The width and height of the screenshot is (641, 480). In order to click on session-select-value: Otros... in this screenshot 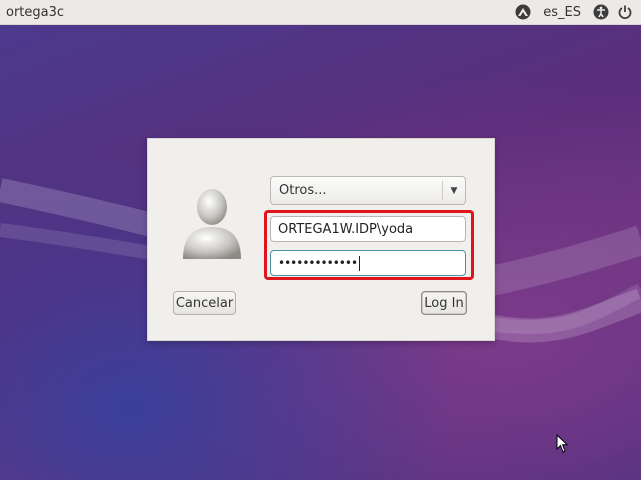, I will do `click(303, 190)`.